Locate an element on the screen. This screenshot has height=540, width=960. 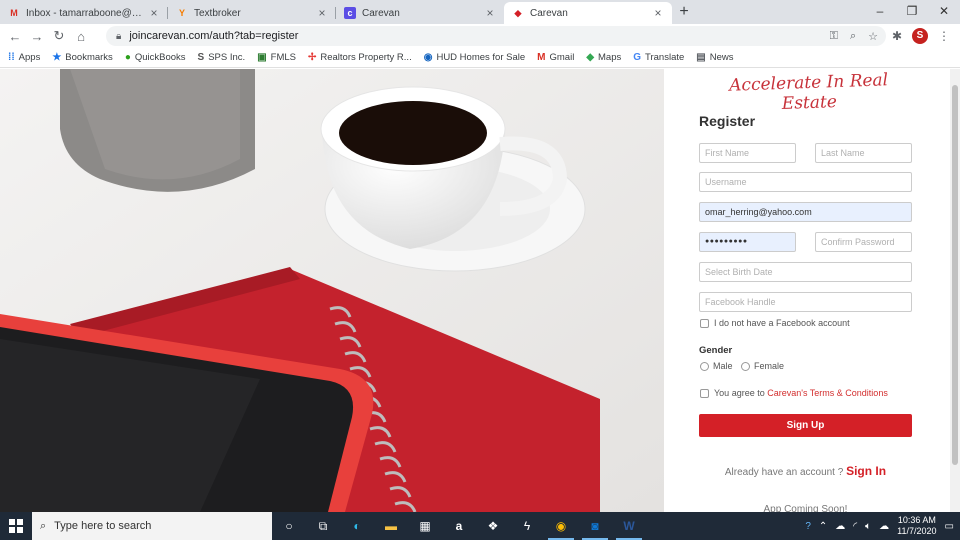
no-facebook-label: I do not have a Facebook account is located at coordinates (782, 323).